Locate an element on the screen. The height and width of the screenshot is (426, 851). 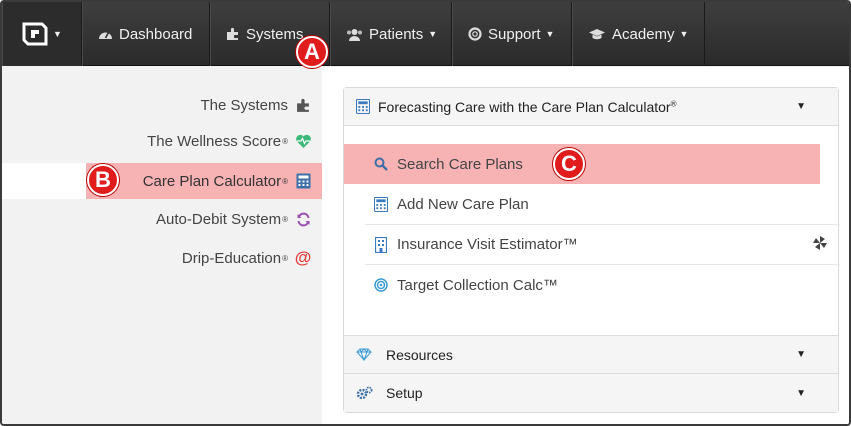
search-icon is located at coordinates (381, 164).